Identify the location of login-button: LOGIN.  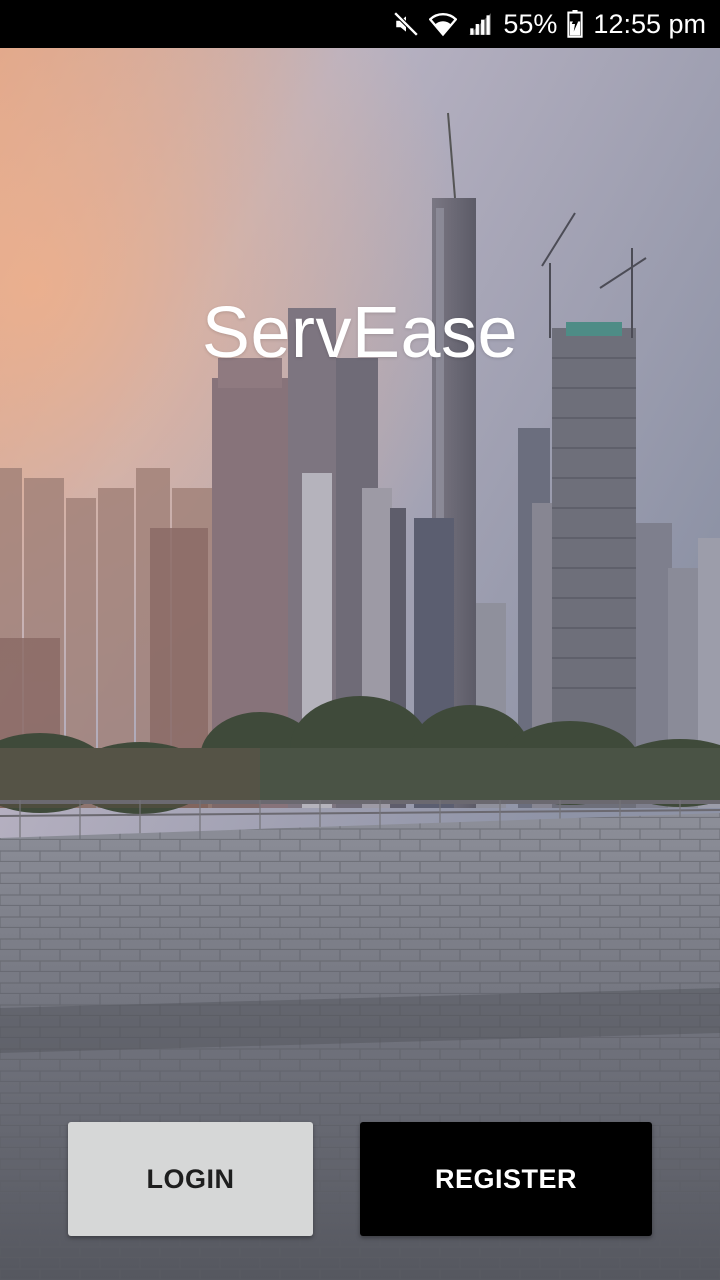
(190, 1179).